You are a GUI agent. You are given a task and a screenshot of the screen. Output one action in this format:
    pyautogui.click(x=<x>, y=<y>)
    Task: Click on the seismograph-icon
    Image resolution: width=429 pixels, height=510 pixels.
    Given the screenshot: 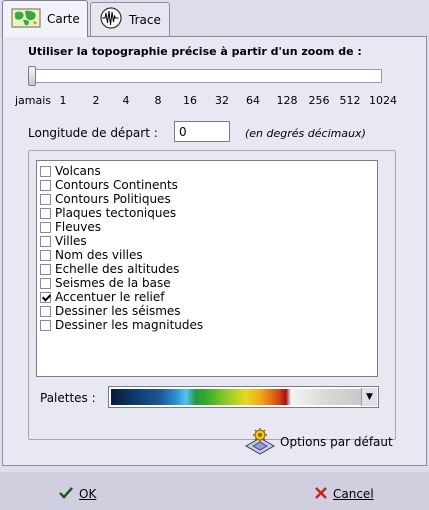 What is the action you would take?
    pyautogui.click(x=111, y=19)
    